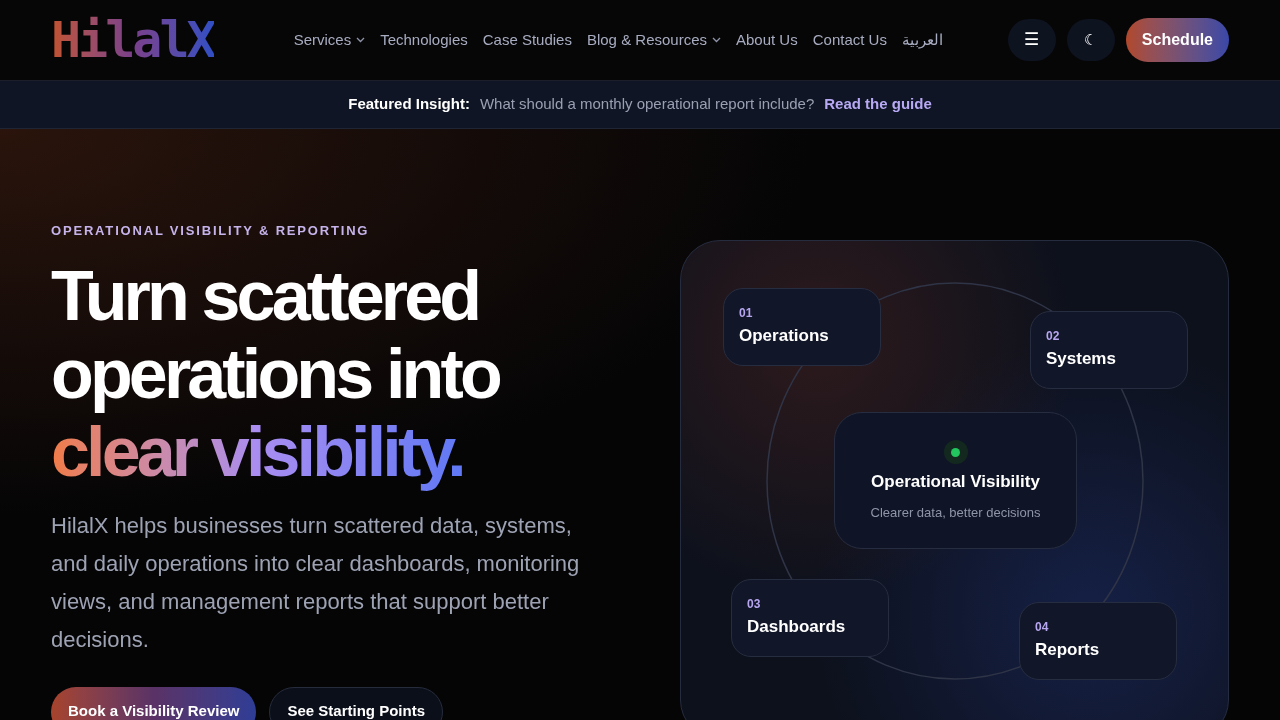 This screenshot has height=720, width=1280. Describe the element at coordinates (356, 703) in the screenshot. I see `secondary-button: See Starting Points` at that location.